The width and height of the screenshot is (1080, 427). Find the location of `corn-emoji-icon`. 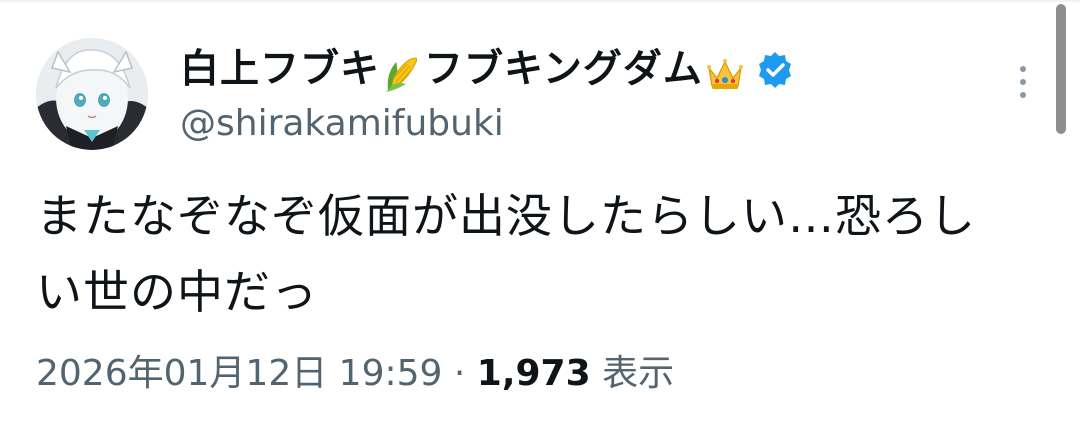

corn-emoji-icon is located at coordinates (402, 72).